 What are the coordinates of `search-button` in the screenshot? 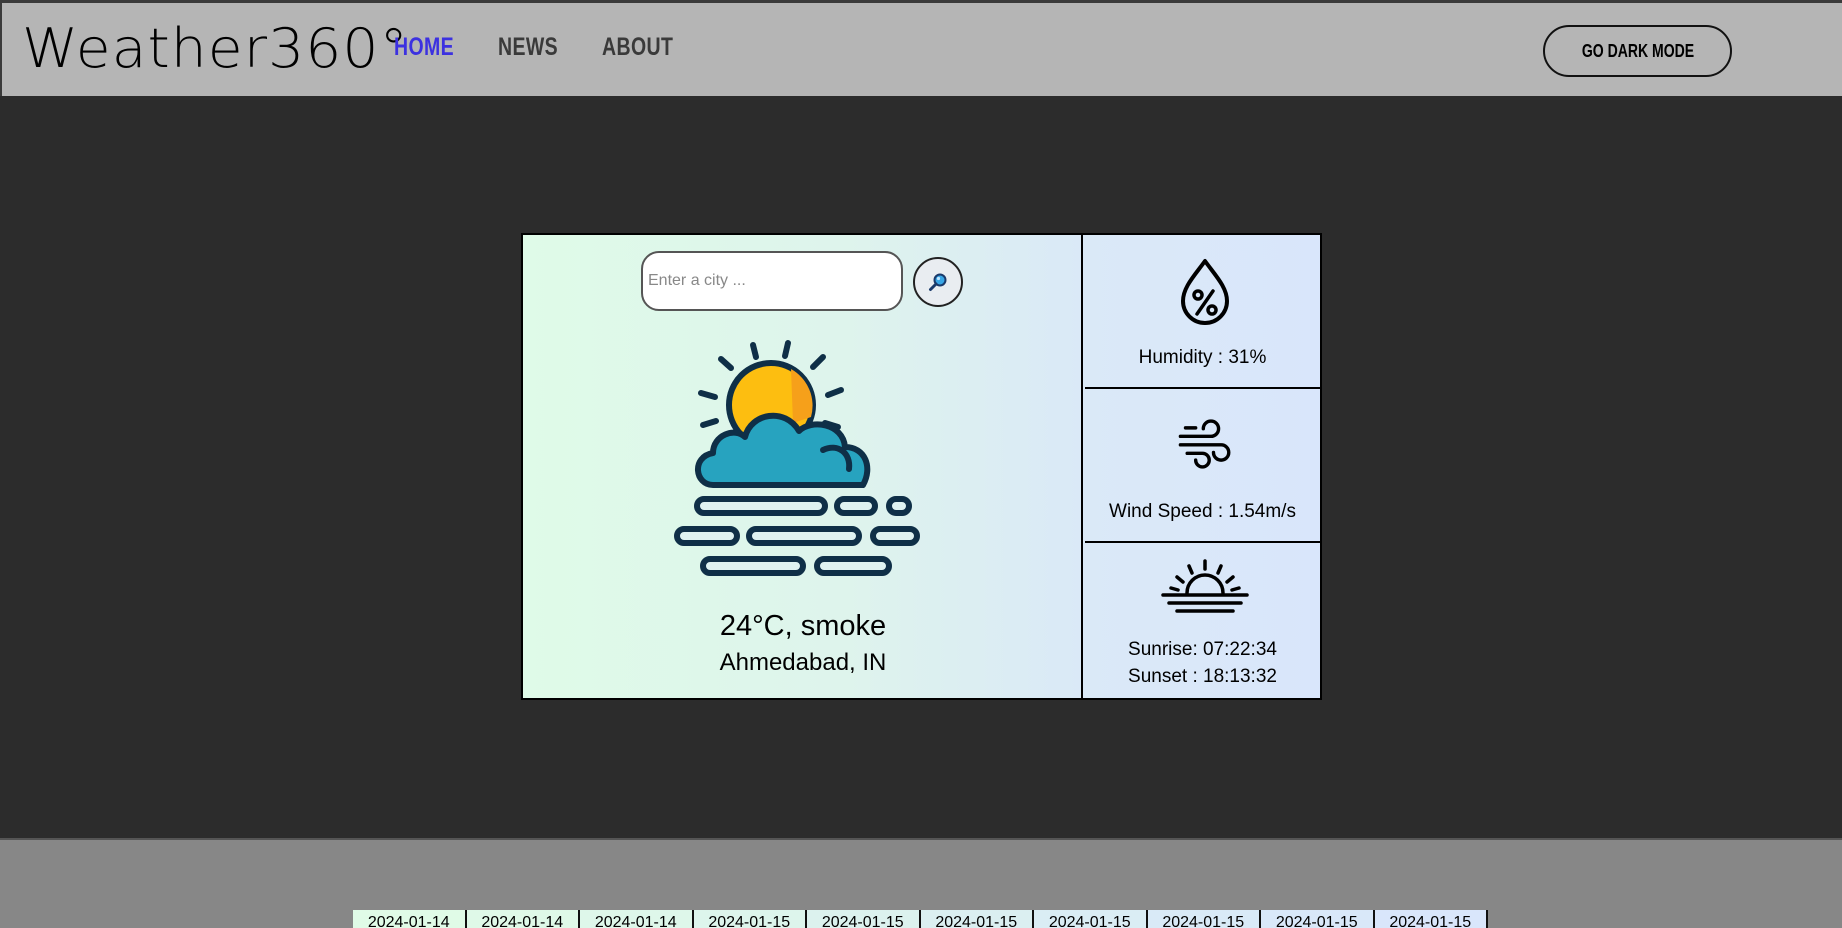 It's located at (938, 282).